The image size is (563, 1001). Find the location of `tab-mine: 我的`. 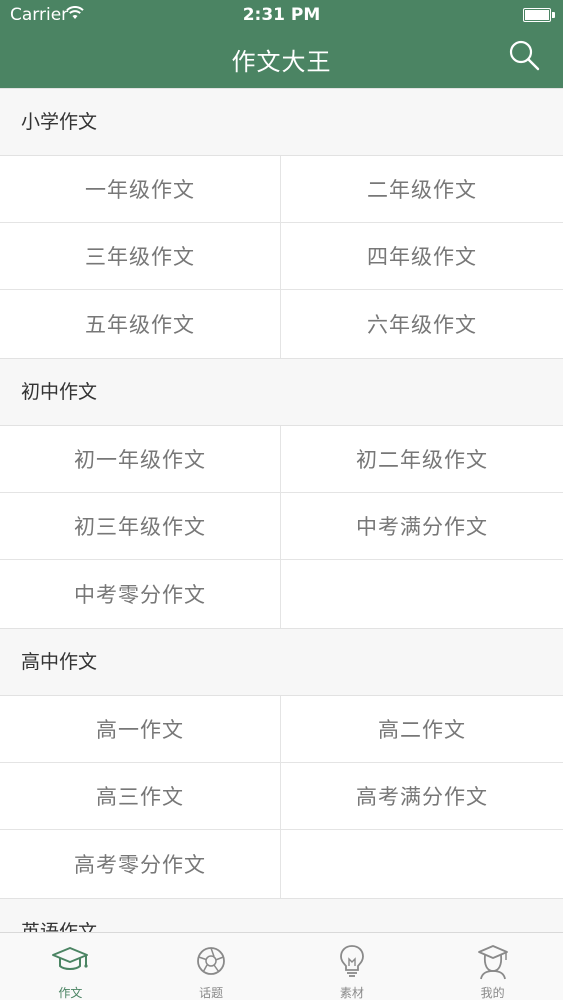

tab-mine: 我的 is located at coordinates (492, 966).